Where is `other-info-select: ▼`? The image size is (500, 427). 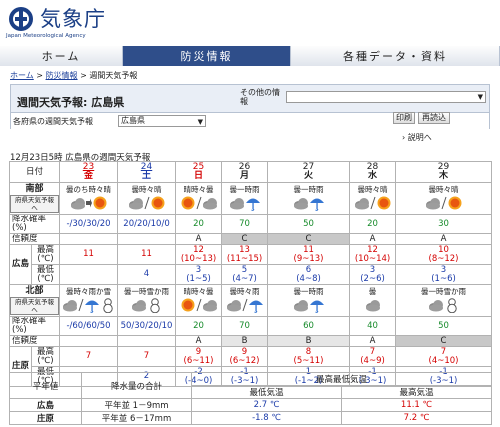 other-info-select: ▼ is located at coordinates (386, 97).